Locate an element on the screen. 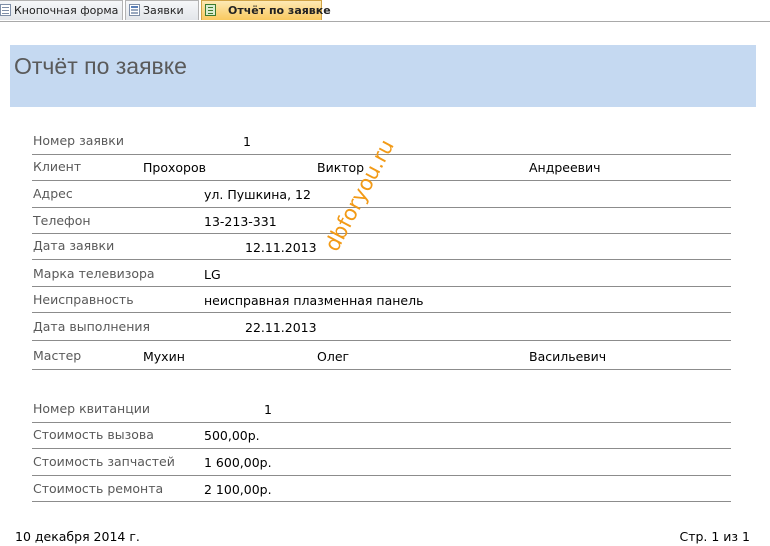 Image resolution: width=770 pixels, height=546 pixels. tv-brand-value: LG is located at coordinates (212, 274).